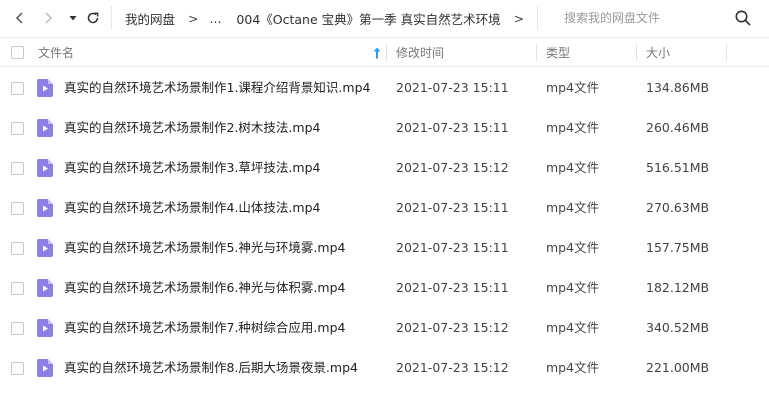 Image resolution: width=769 pixels, height=394 pixels. I want to click on search-icon, so click(743, 18).